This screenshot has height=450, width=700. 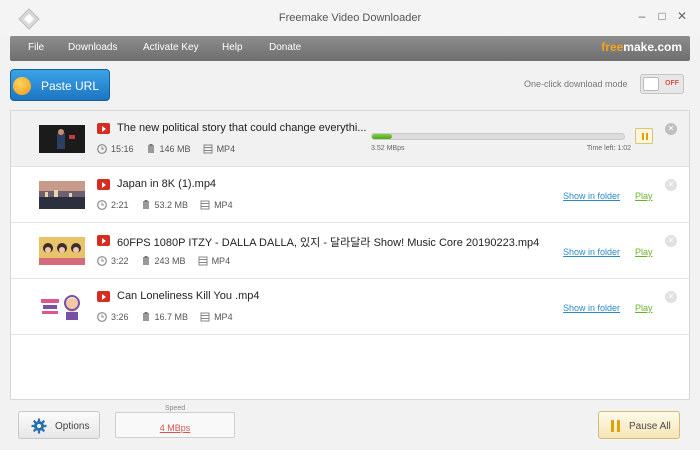 I want to click on video-meta: 2:21 53.2 MB MP4, so click(x=171, y=205).